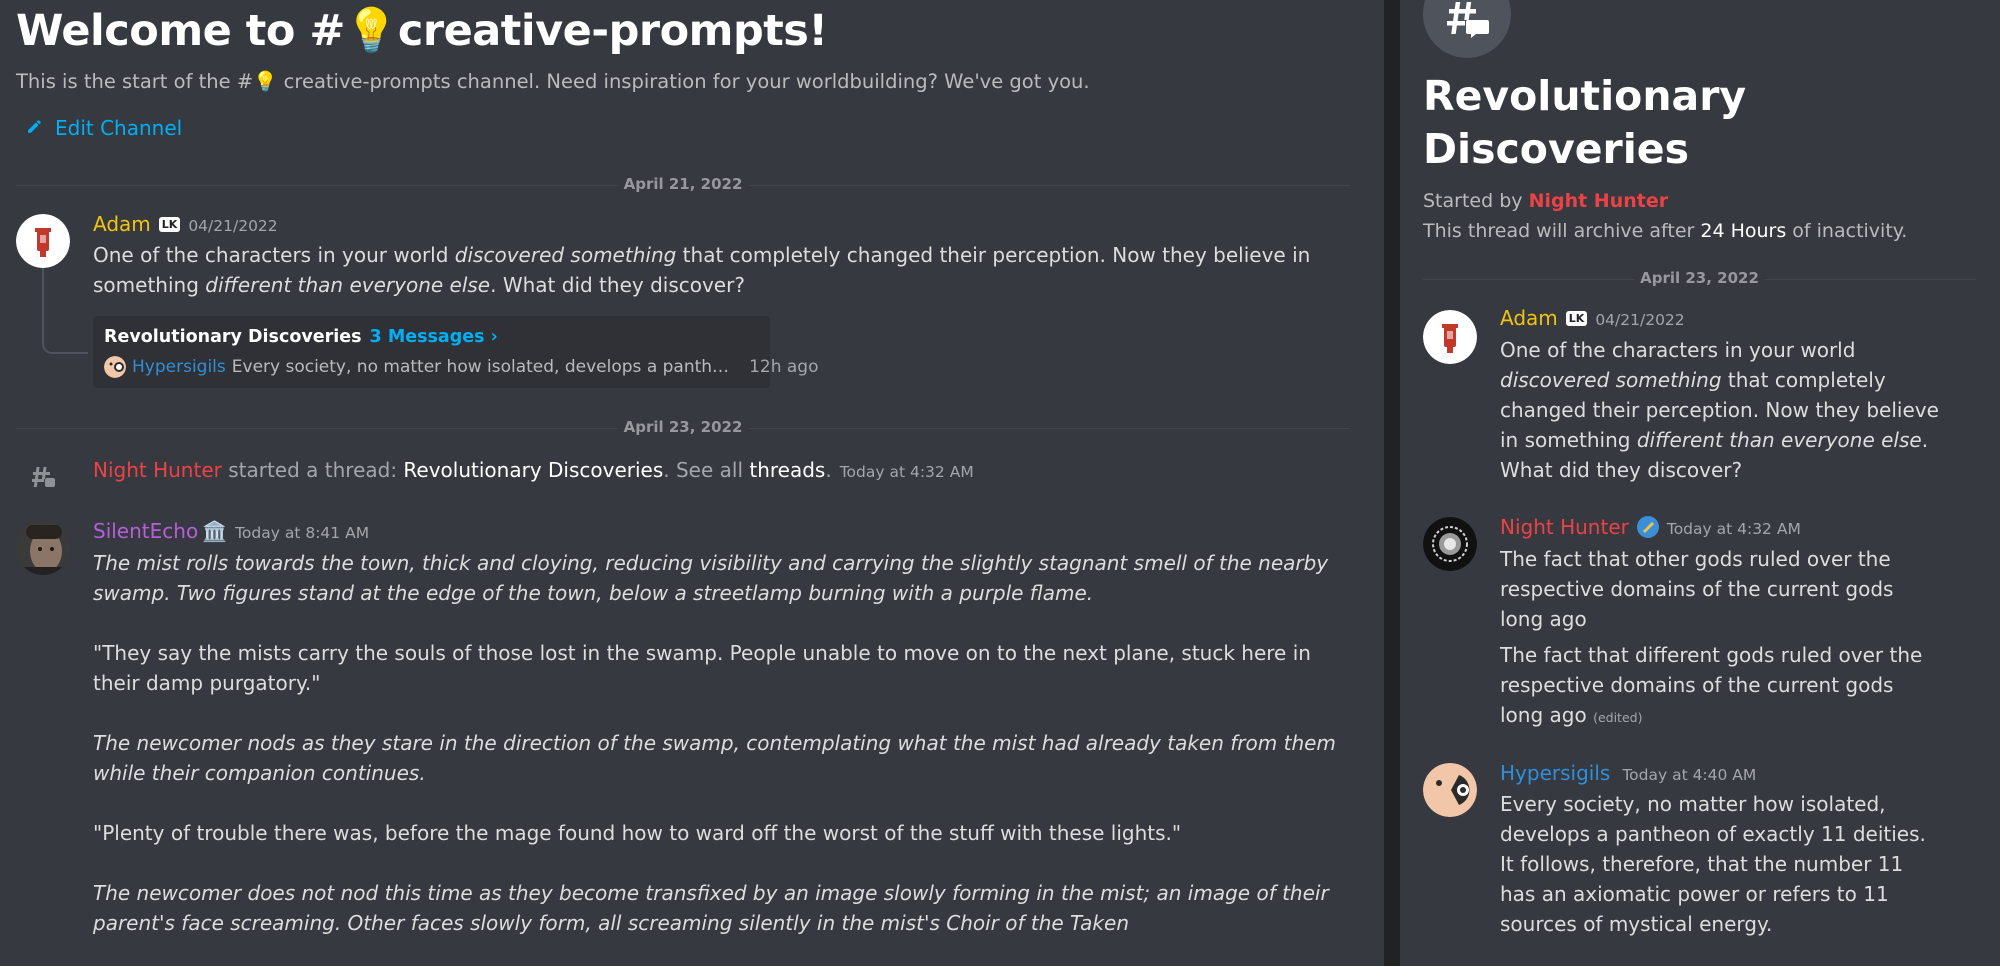  I want to click on message-timestamp: Today at 8:41 AM, so click(302, 533).